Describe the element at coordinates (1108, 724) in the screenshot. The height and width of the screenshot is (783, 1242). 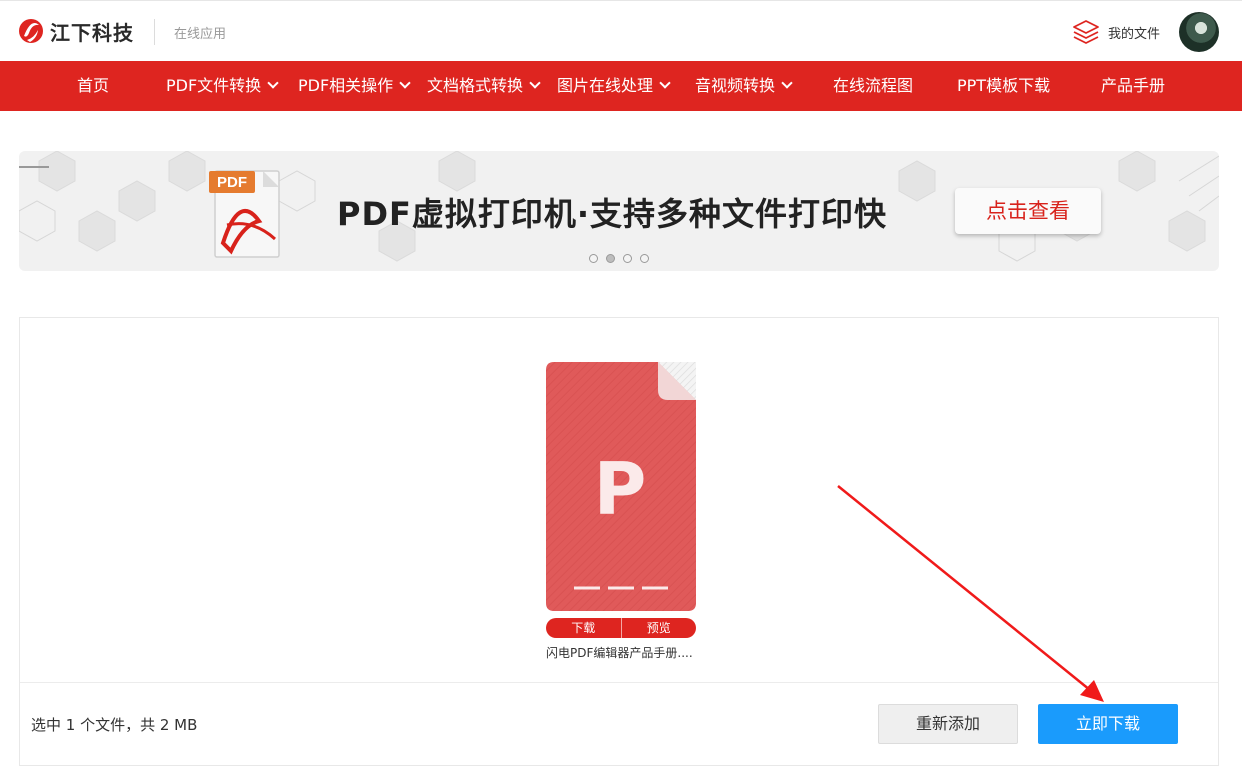
I see `download-now-button: 立即下载` at that location.